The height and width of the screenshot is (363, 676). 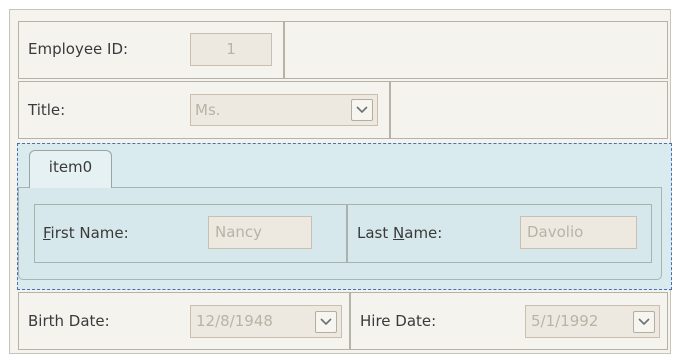 What do you see at coordinates (284, 110) in the screenshot?
I see `title-combobox: Ms.` at bounding box center [284, 110].